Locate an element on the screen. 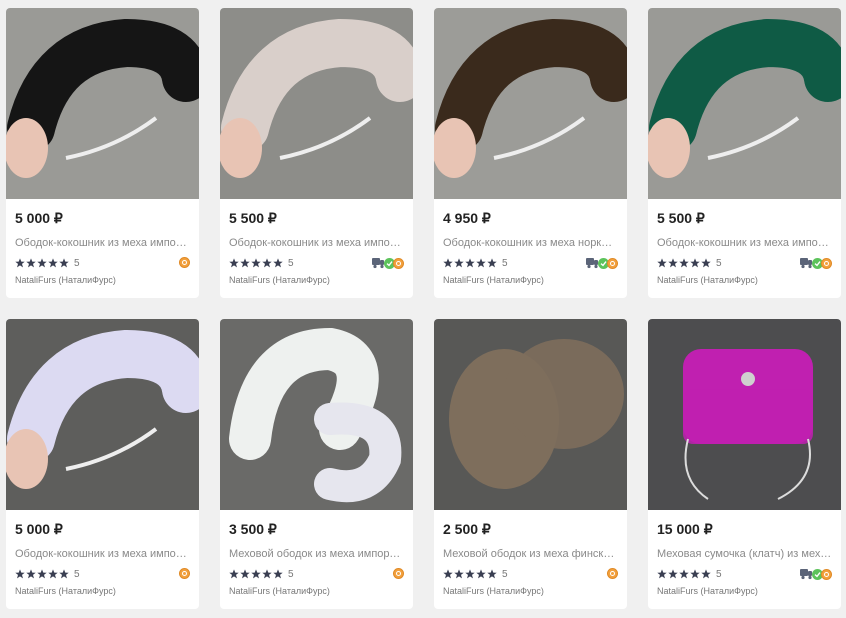 This screenshot has width=846, height=618. product-price: 15 000 ₽ is located at coordinates (685, 529).